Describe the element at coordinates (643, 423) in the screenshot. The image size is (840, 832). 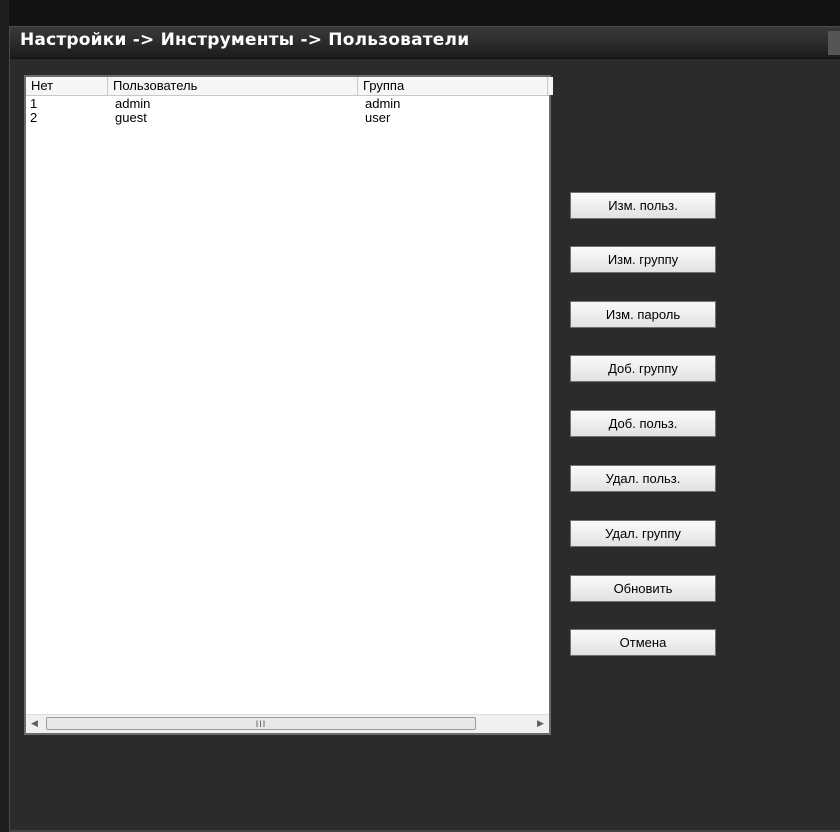
I see `add-user-button: Доб. польз.` at that location.